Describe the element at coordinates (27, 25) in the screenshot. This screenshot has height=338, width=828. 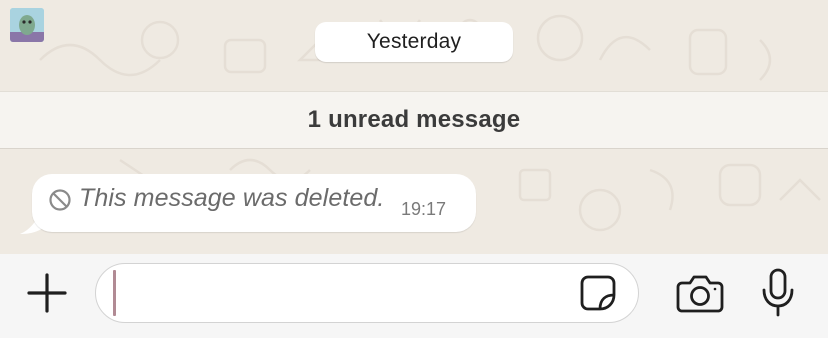
I see `avatar` at that location.